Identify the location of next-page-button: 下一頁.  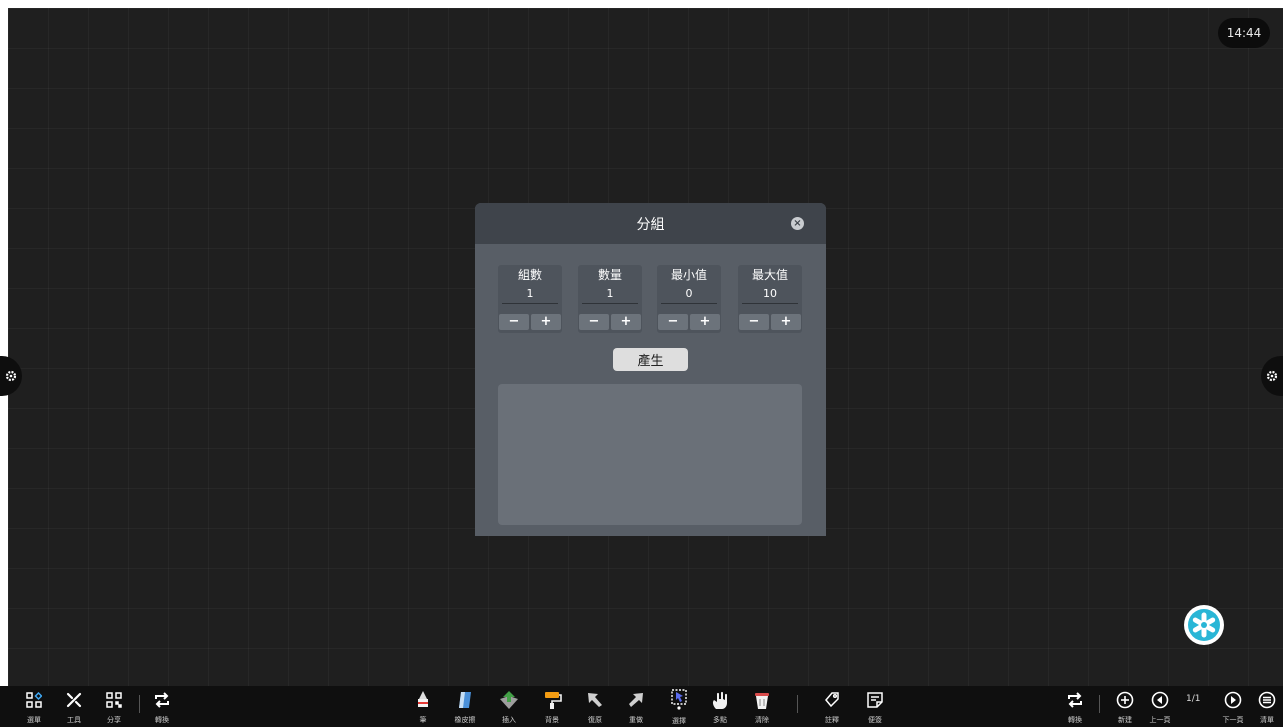
(1233, 707).